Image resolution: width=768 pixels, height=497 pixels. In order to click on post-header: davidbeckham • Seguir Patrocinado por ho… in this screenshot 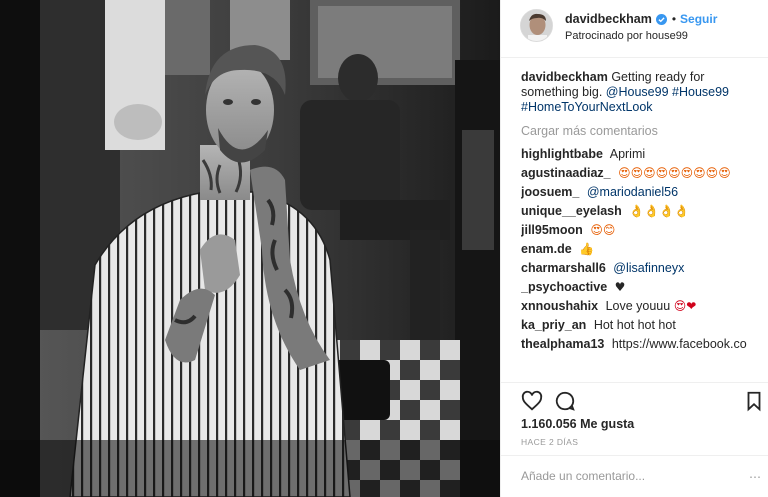, I will do `click(634, 29)`.